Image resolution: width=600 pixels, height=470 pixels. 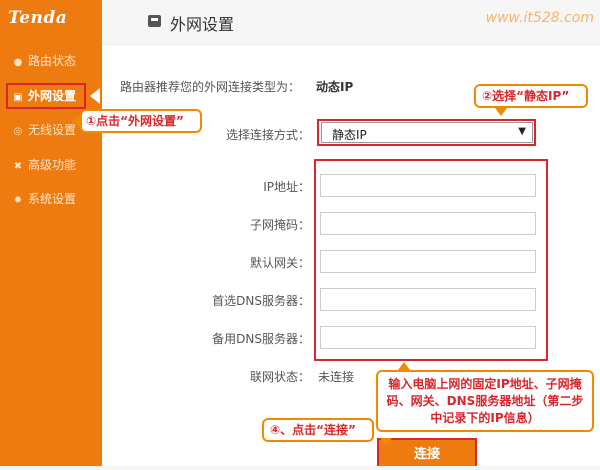 I want to click on sidebar-item-advanced: ✖ 高级功能, so click(x=44, y=165).